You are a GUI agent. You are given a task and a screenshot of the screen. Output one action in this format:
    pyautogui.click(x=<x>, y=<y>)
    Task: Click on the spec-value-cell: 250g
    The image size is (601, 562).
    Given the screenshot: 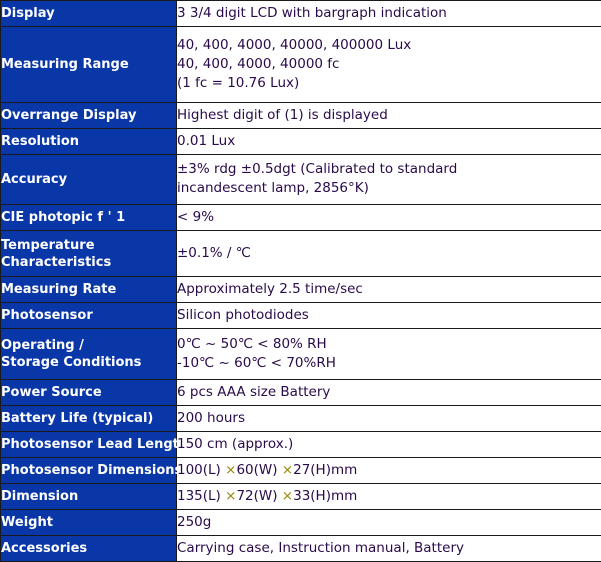 What is the action you would take?
    pyautogui.click(x=388, y=522)
    